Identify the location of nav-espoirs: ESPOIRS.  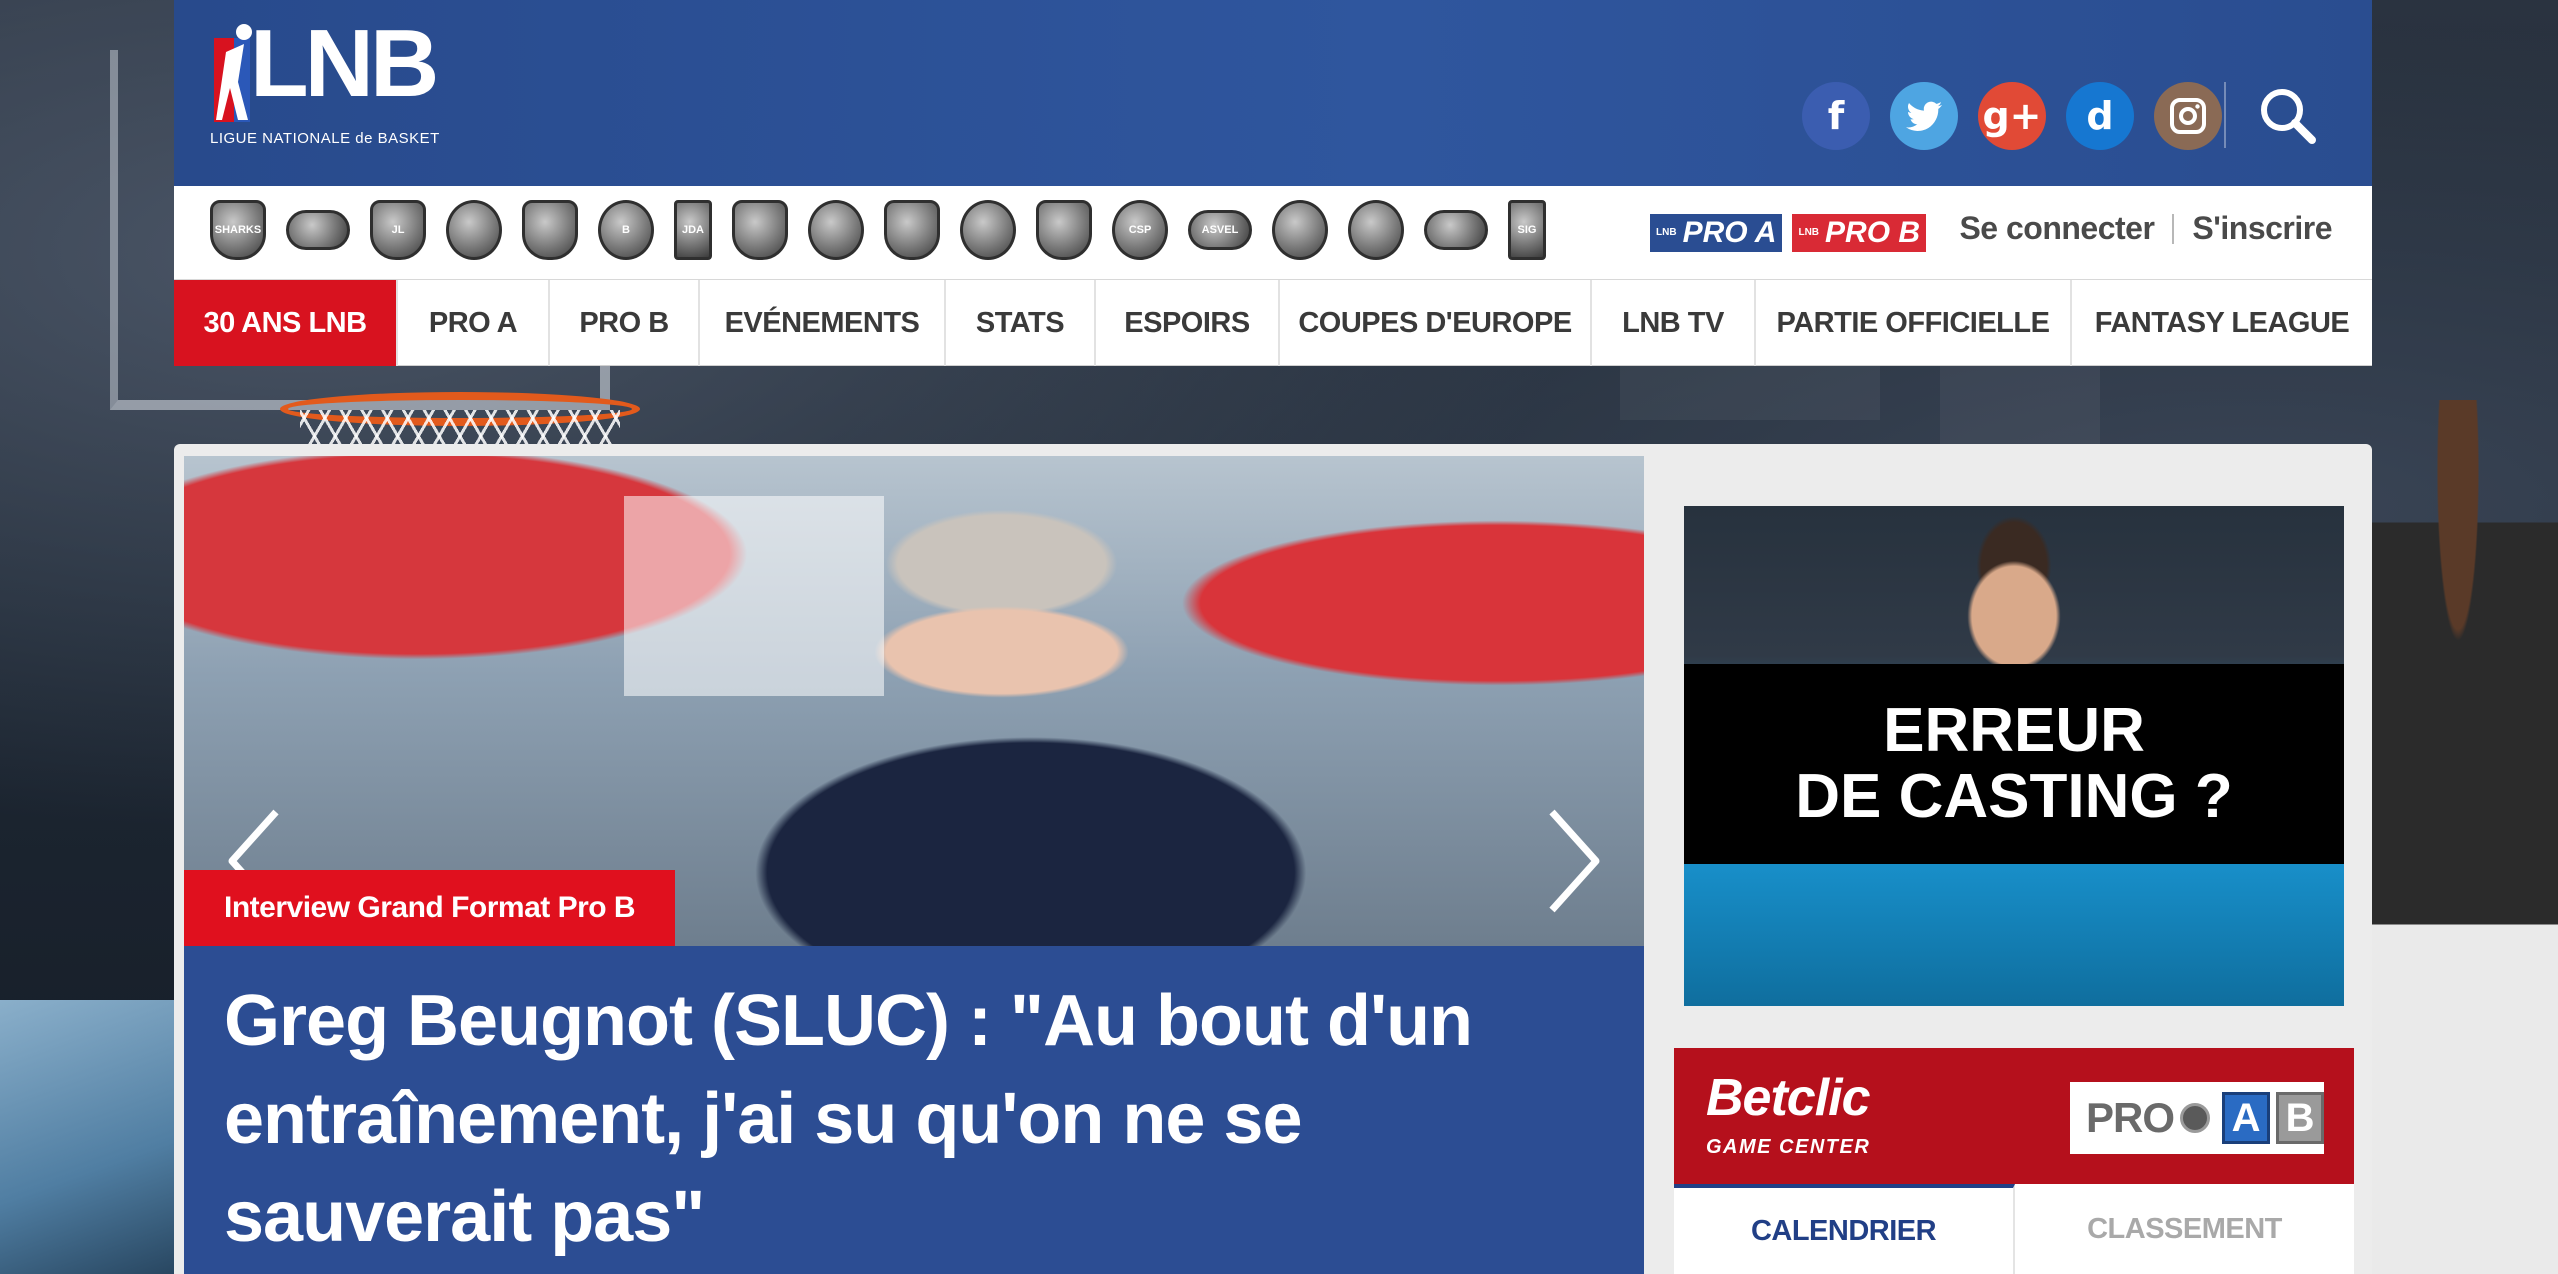
(1188, 323).